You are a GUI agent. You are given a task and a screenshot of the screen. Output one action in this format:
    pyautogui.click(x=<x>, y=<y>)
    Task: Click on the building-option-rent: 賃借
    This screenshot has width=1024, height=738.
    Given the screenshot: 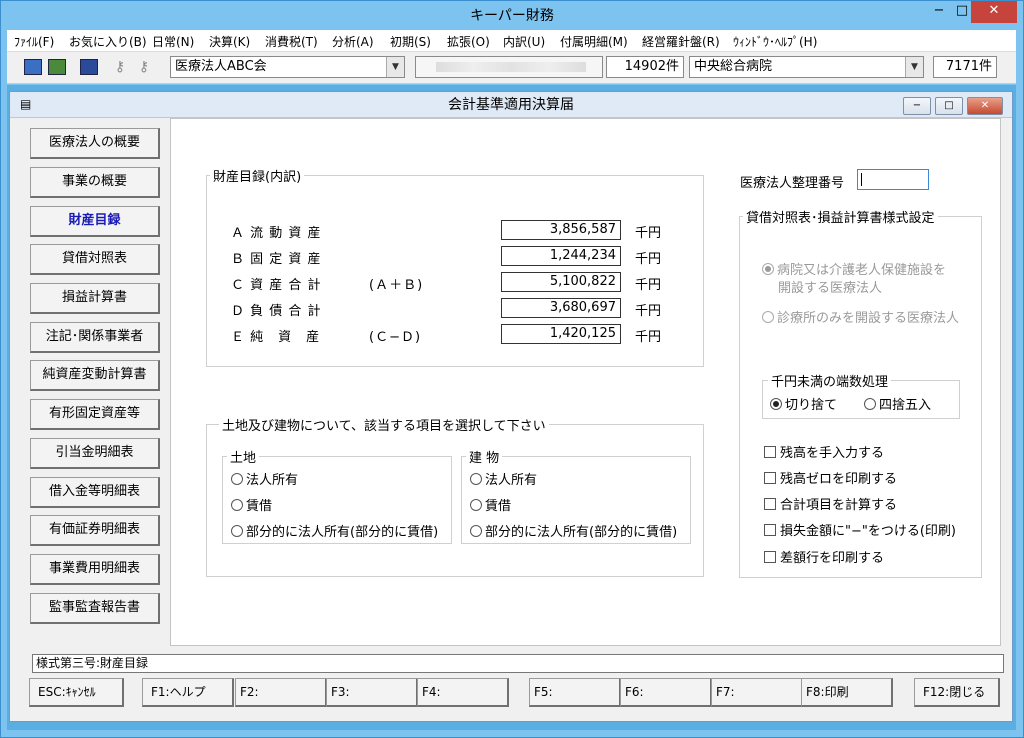 What is the action you would take?
    pyautogui.click(x=490, y=504)
    